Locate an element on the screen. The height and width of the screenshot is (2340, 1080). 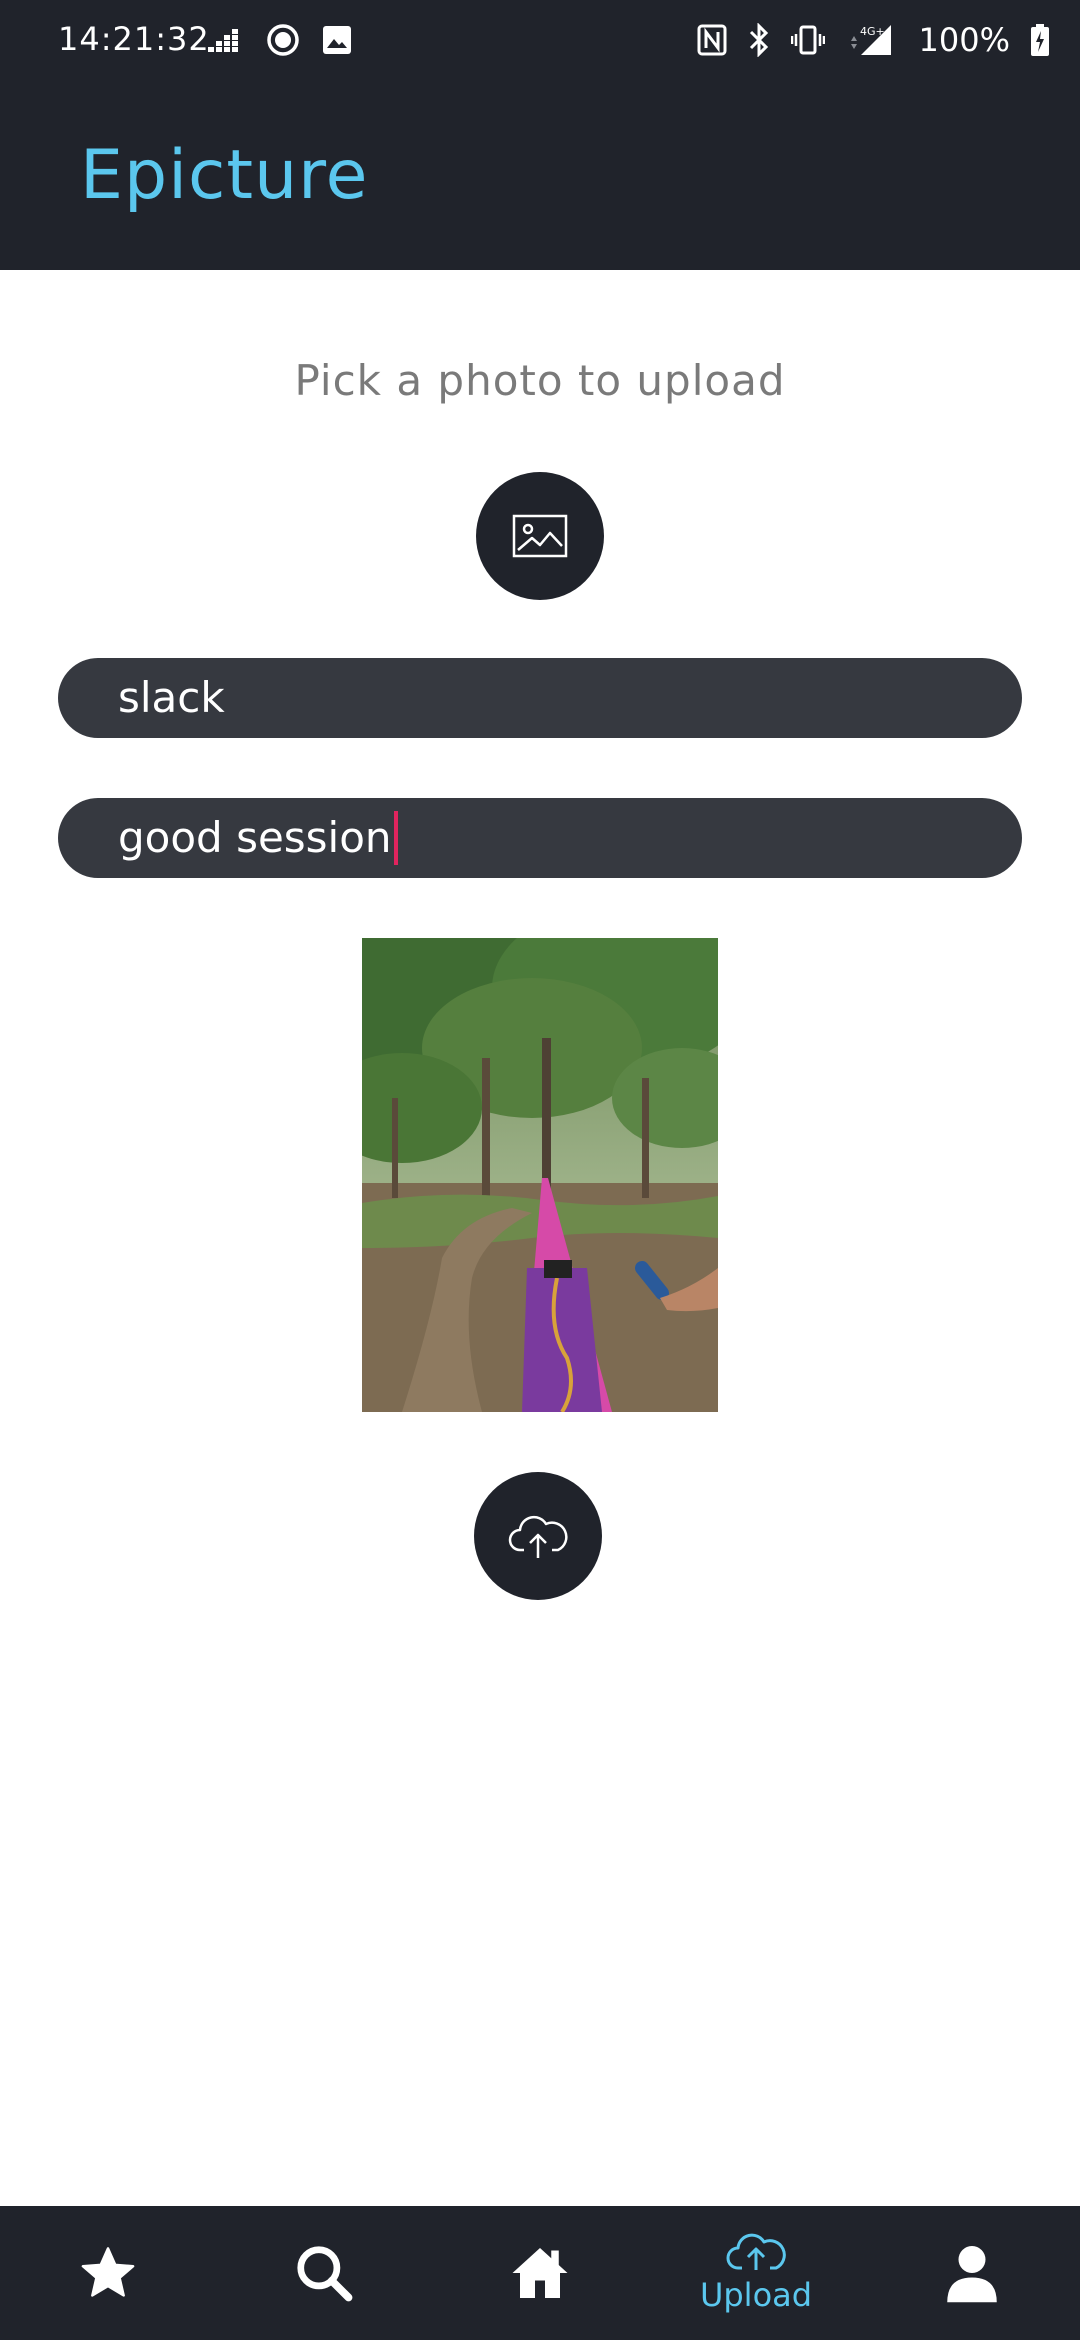
nav-upload: Upload is located at coordinates (756, 2273).